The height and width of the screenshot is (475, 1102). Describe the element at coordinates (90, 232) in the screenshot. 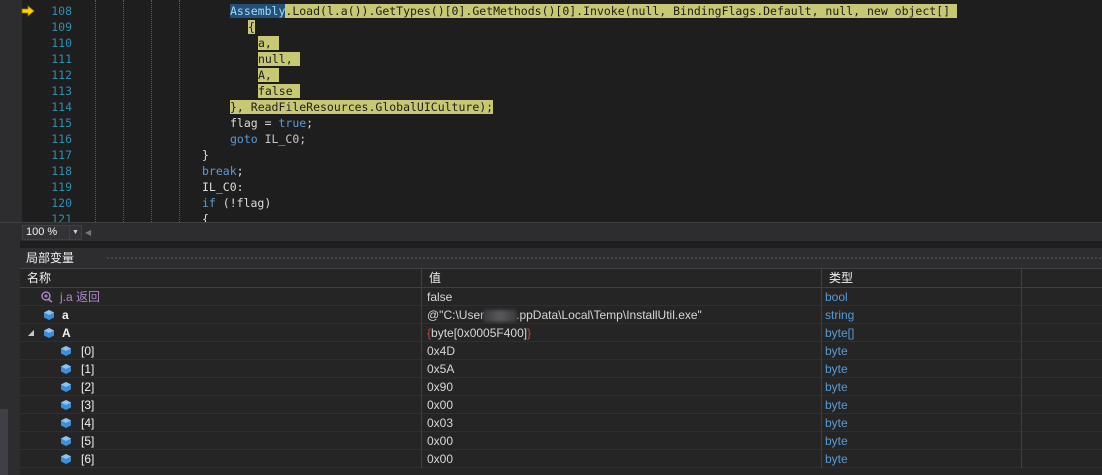

I see `scroll-left-icon: ◀` at that location.